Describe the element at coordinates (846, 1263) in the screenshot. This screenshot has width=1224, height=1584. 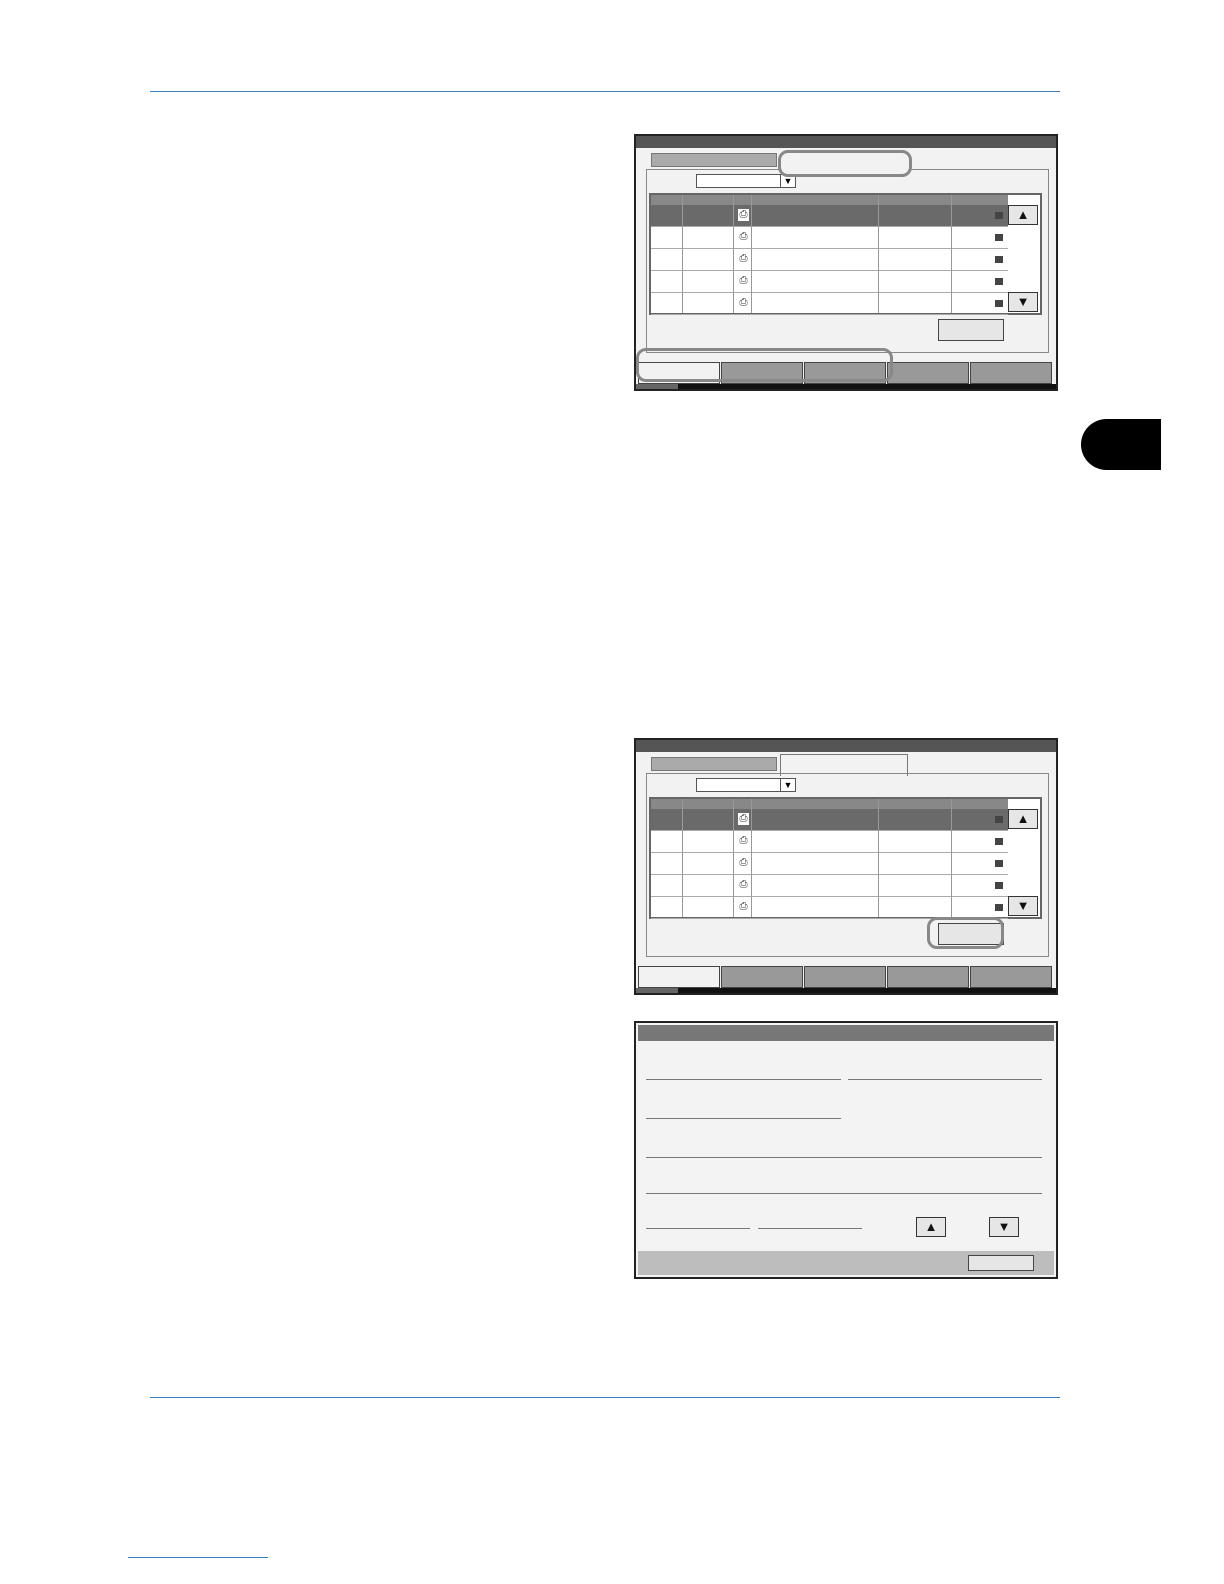
I see `detail-footer` at that location.